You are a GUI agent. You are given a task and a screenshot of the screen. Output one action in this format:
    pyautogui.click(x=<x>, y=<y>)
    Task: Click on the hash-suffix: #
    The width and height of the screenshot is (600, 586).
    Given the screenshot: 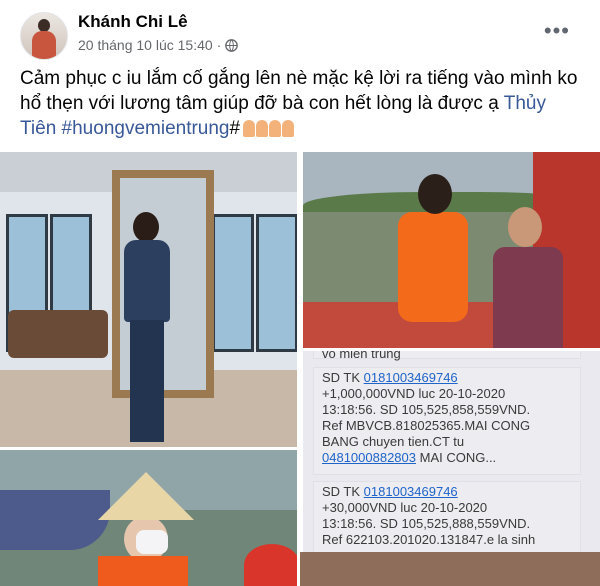 What is the action you would take?
    pyautogui.click(x=235, y=128)
    